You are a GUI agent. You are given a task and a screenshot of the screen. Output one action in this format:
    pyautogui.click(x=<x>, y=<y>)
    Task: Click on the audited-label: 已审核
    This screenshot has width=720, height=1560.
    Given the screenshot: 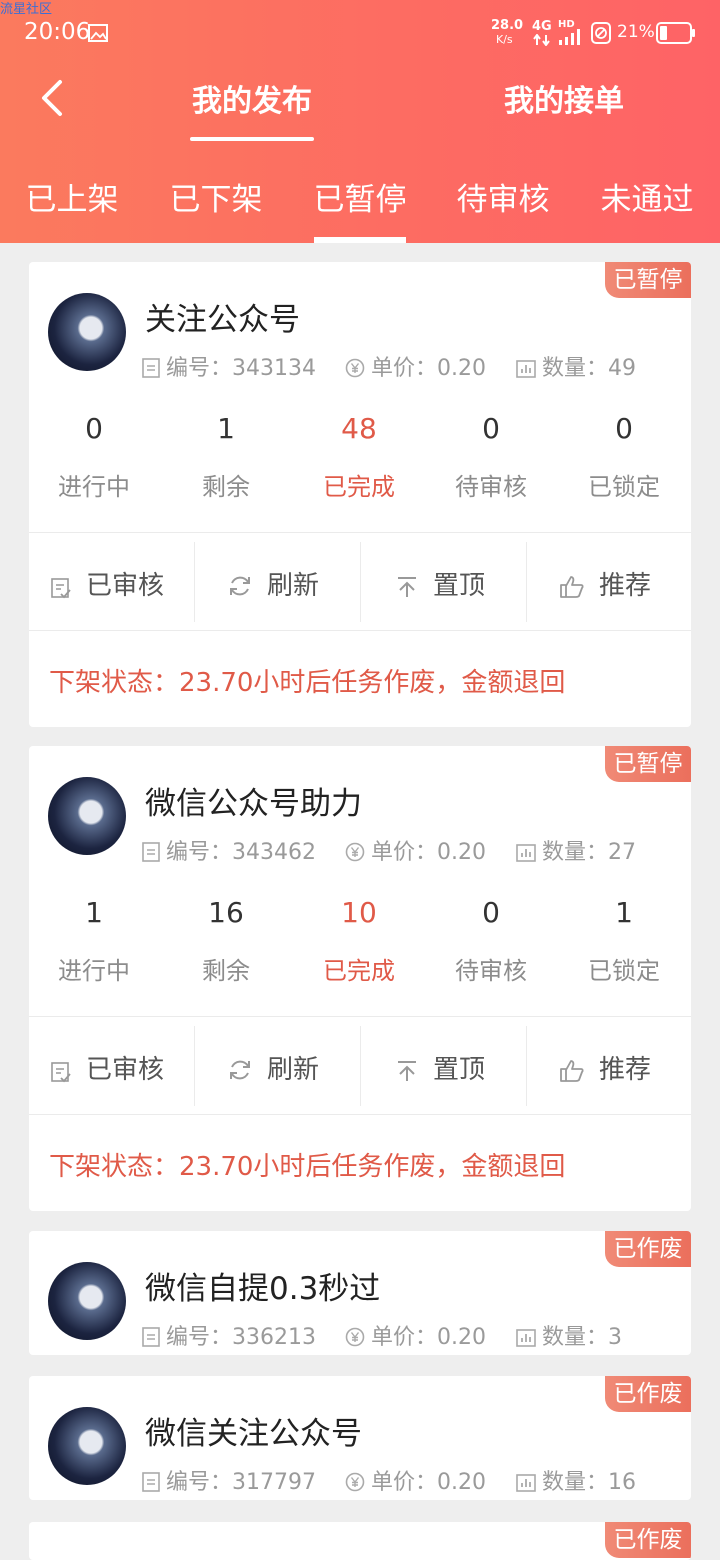 What is the action you would take?
    pyautogui.click(x=125, y=1070)
    